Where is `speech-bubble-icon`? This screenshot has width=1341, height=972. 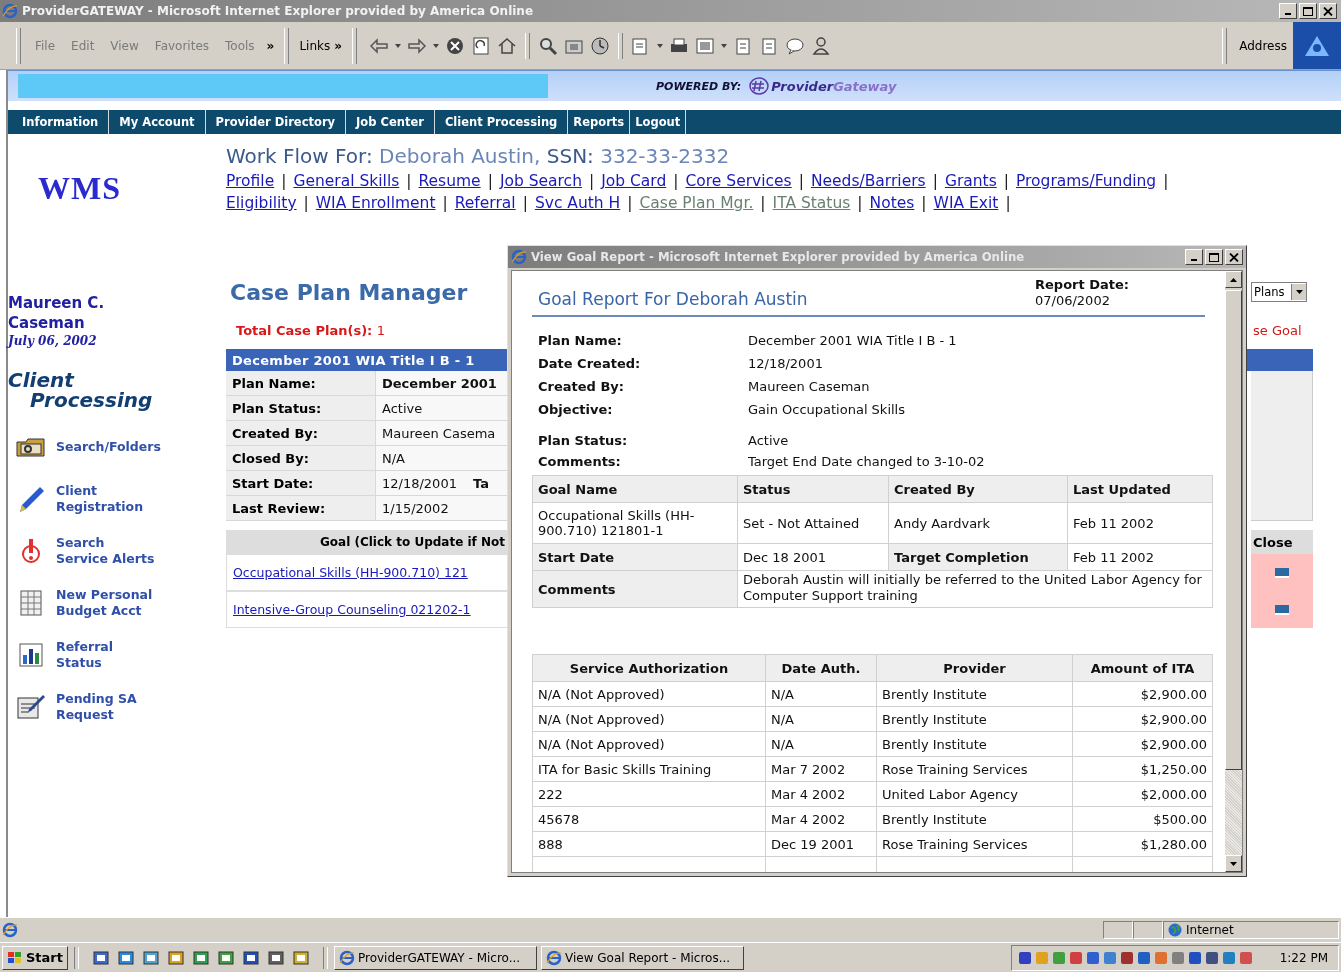
speech-bubble-icon is located at coordinates (794, 45).